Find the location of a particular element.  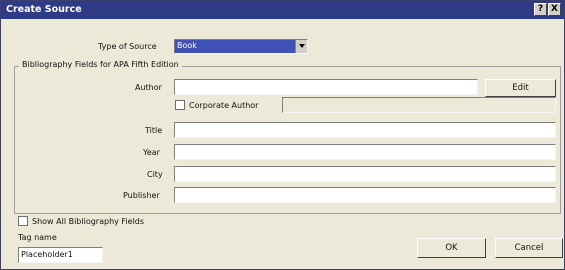

type-of-source-label-text: Type of Source is located at coordinates (127, 46).